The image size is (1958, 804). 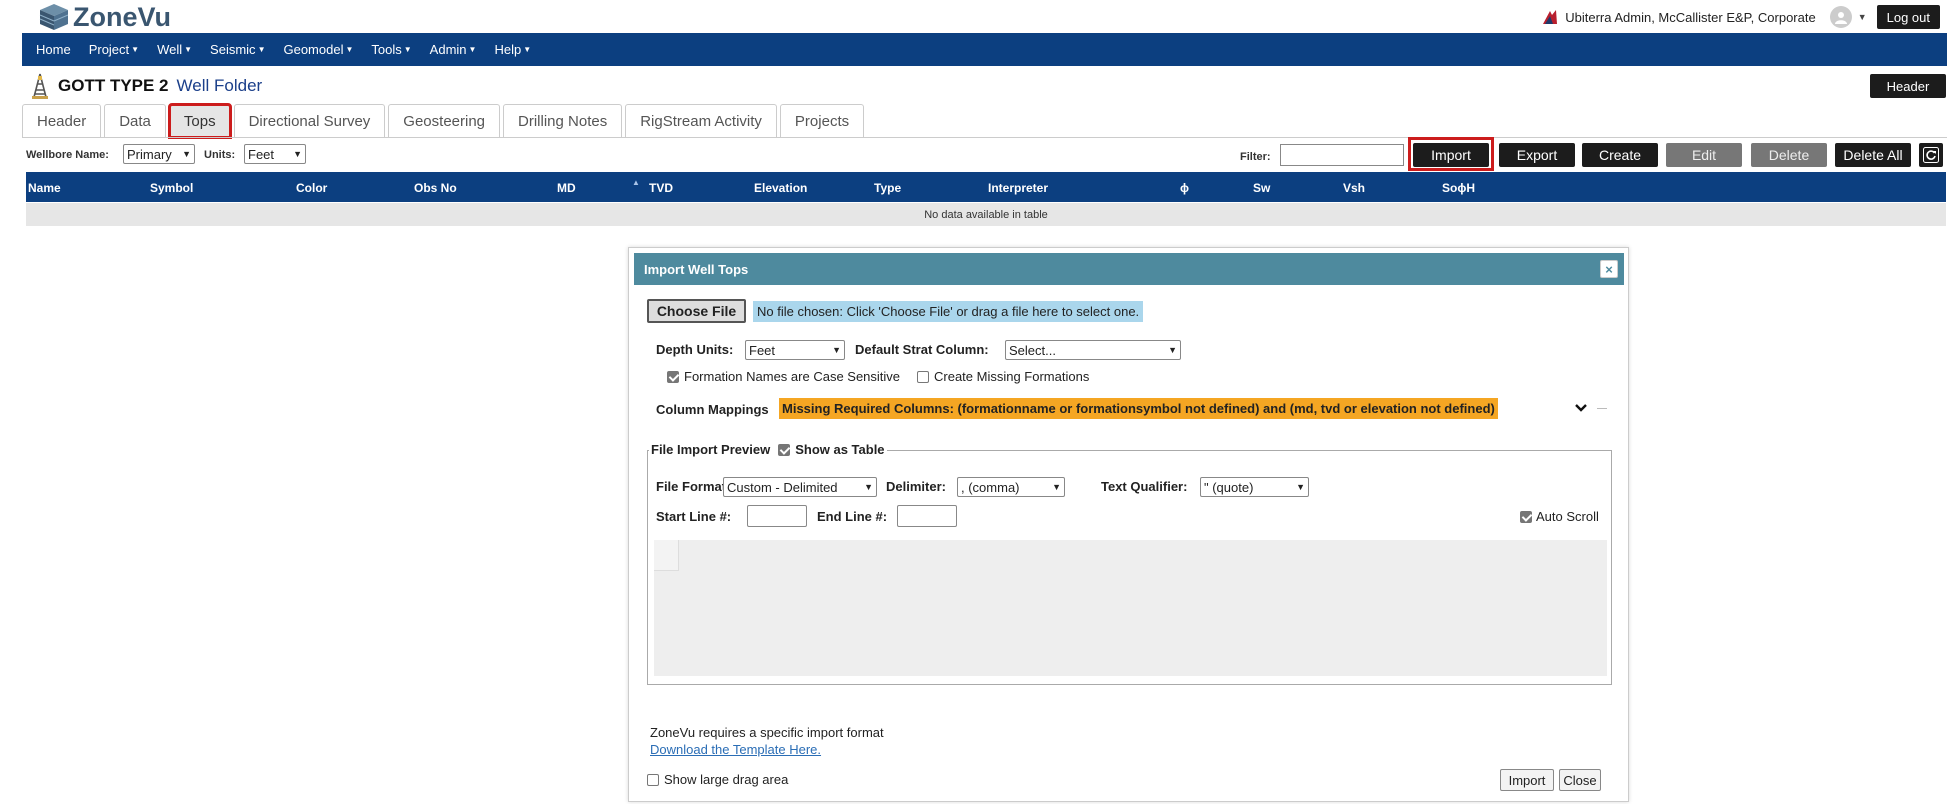 I want to click on dialog-header: Import Well Tops ×, so click(x=1129, y=269).